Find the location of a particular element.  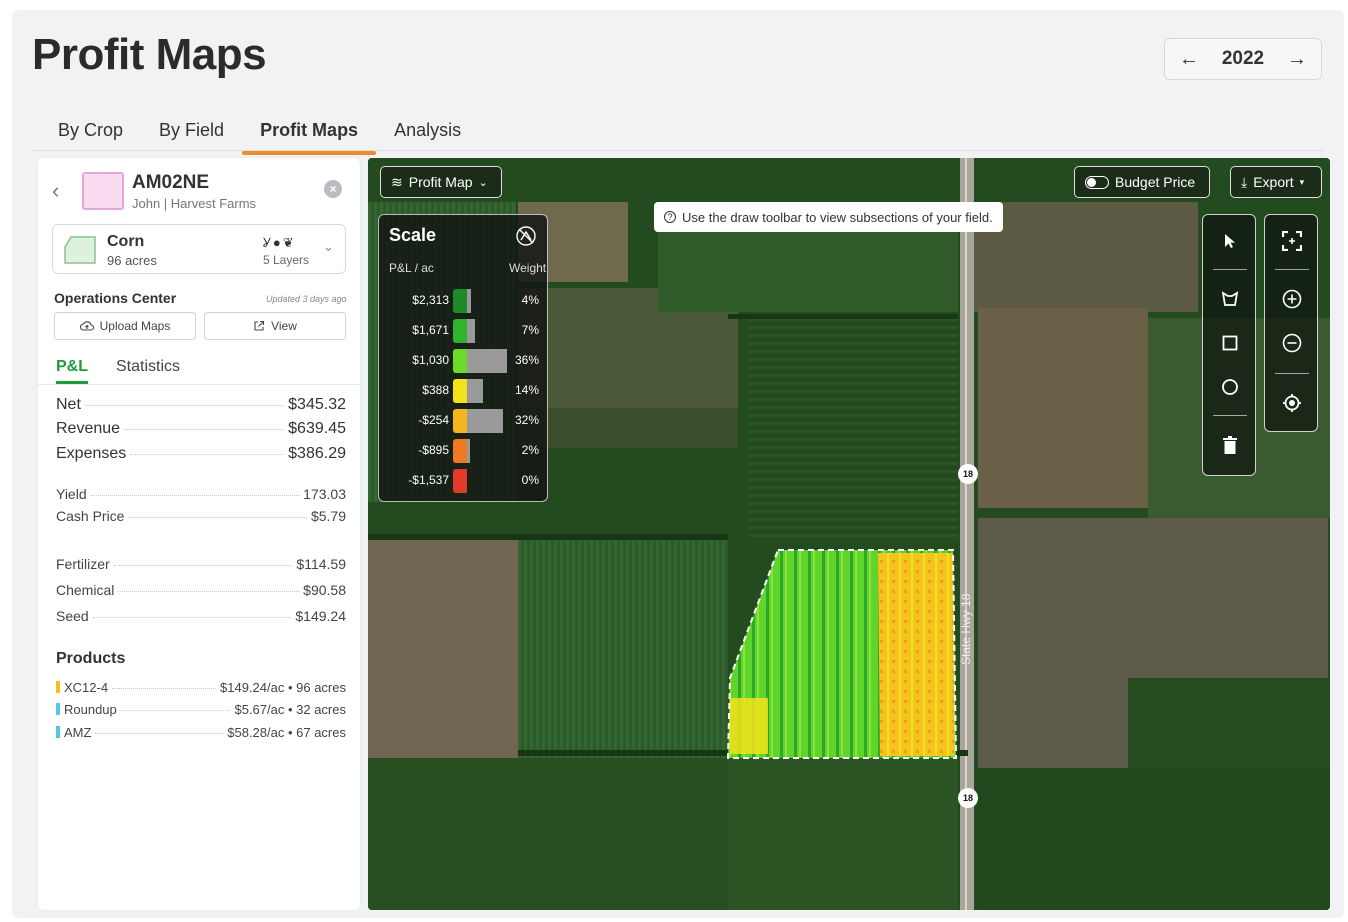

pl-row-chemical: Chemical $90.58 is located at coordinates (201, 590).